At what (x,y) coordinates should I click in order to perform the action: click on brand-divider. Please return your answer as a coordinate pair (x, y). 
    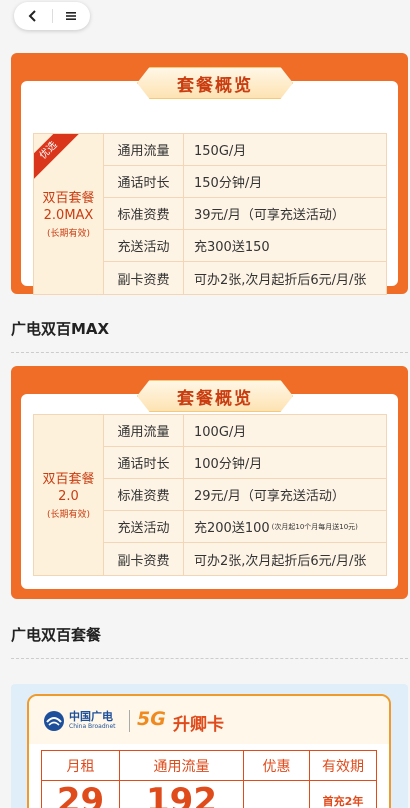
    Looking at the image, I should click on (129, 721).